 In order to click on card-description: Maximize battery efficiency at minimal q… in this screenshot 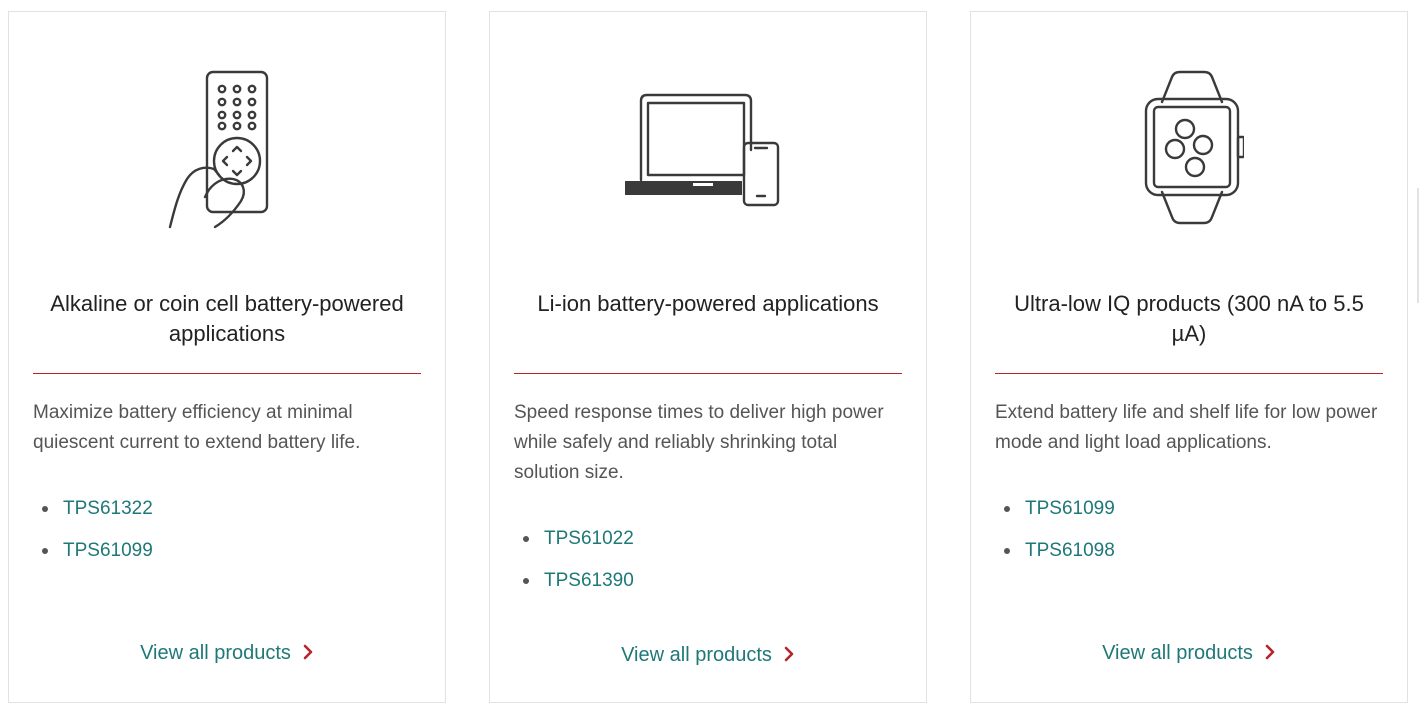, I will do `click(197, 427)`.